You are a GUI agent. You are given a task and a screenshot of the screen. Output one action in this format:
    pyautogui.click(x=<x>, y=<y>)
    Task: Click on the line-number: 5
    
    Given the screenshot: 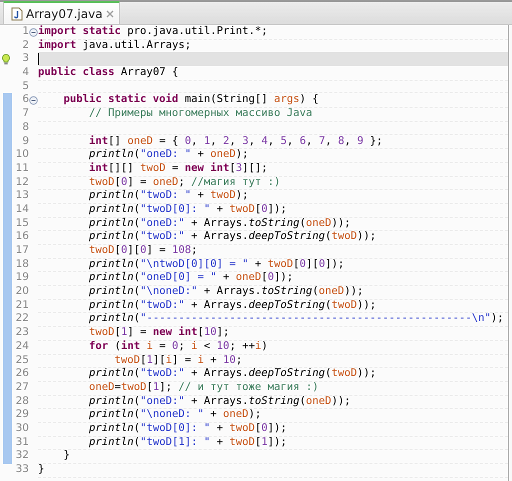 What is the action you would take?
    pyautogui.click(x=25, y=87)
    